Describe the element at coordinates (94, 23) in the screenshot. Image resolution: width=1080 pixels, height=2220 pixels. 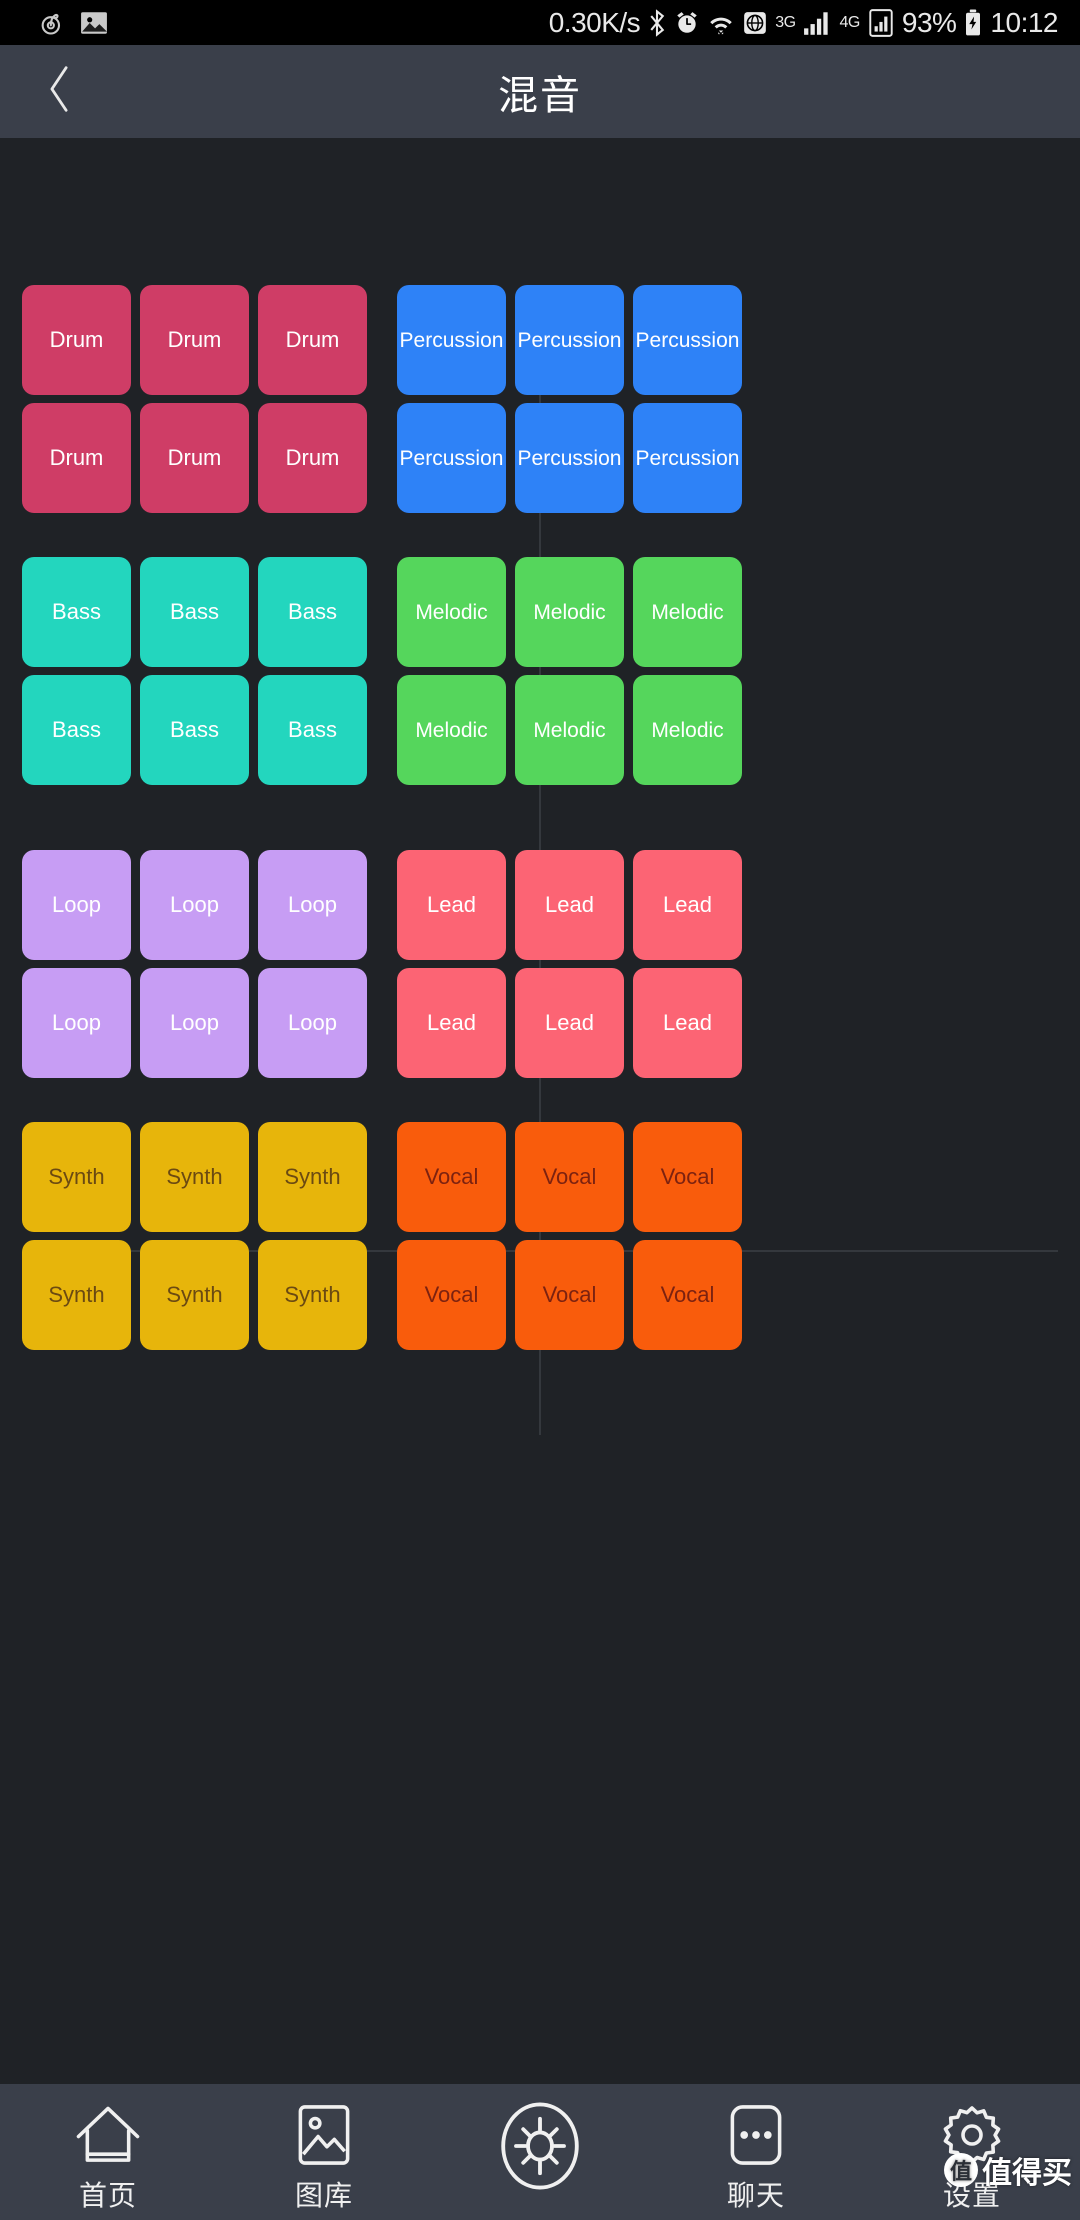
I see `gallery-icon` at that location.